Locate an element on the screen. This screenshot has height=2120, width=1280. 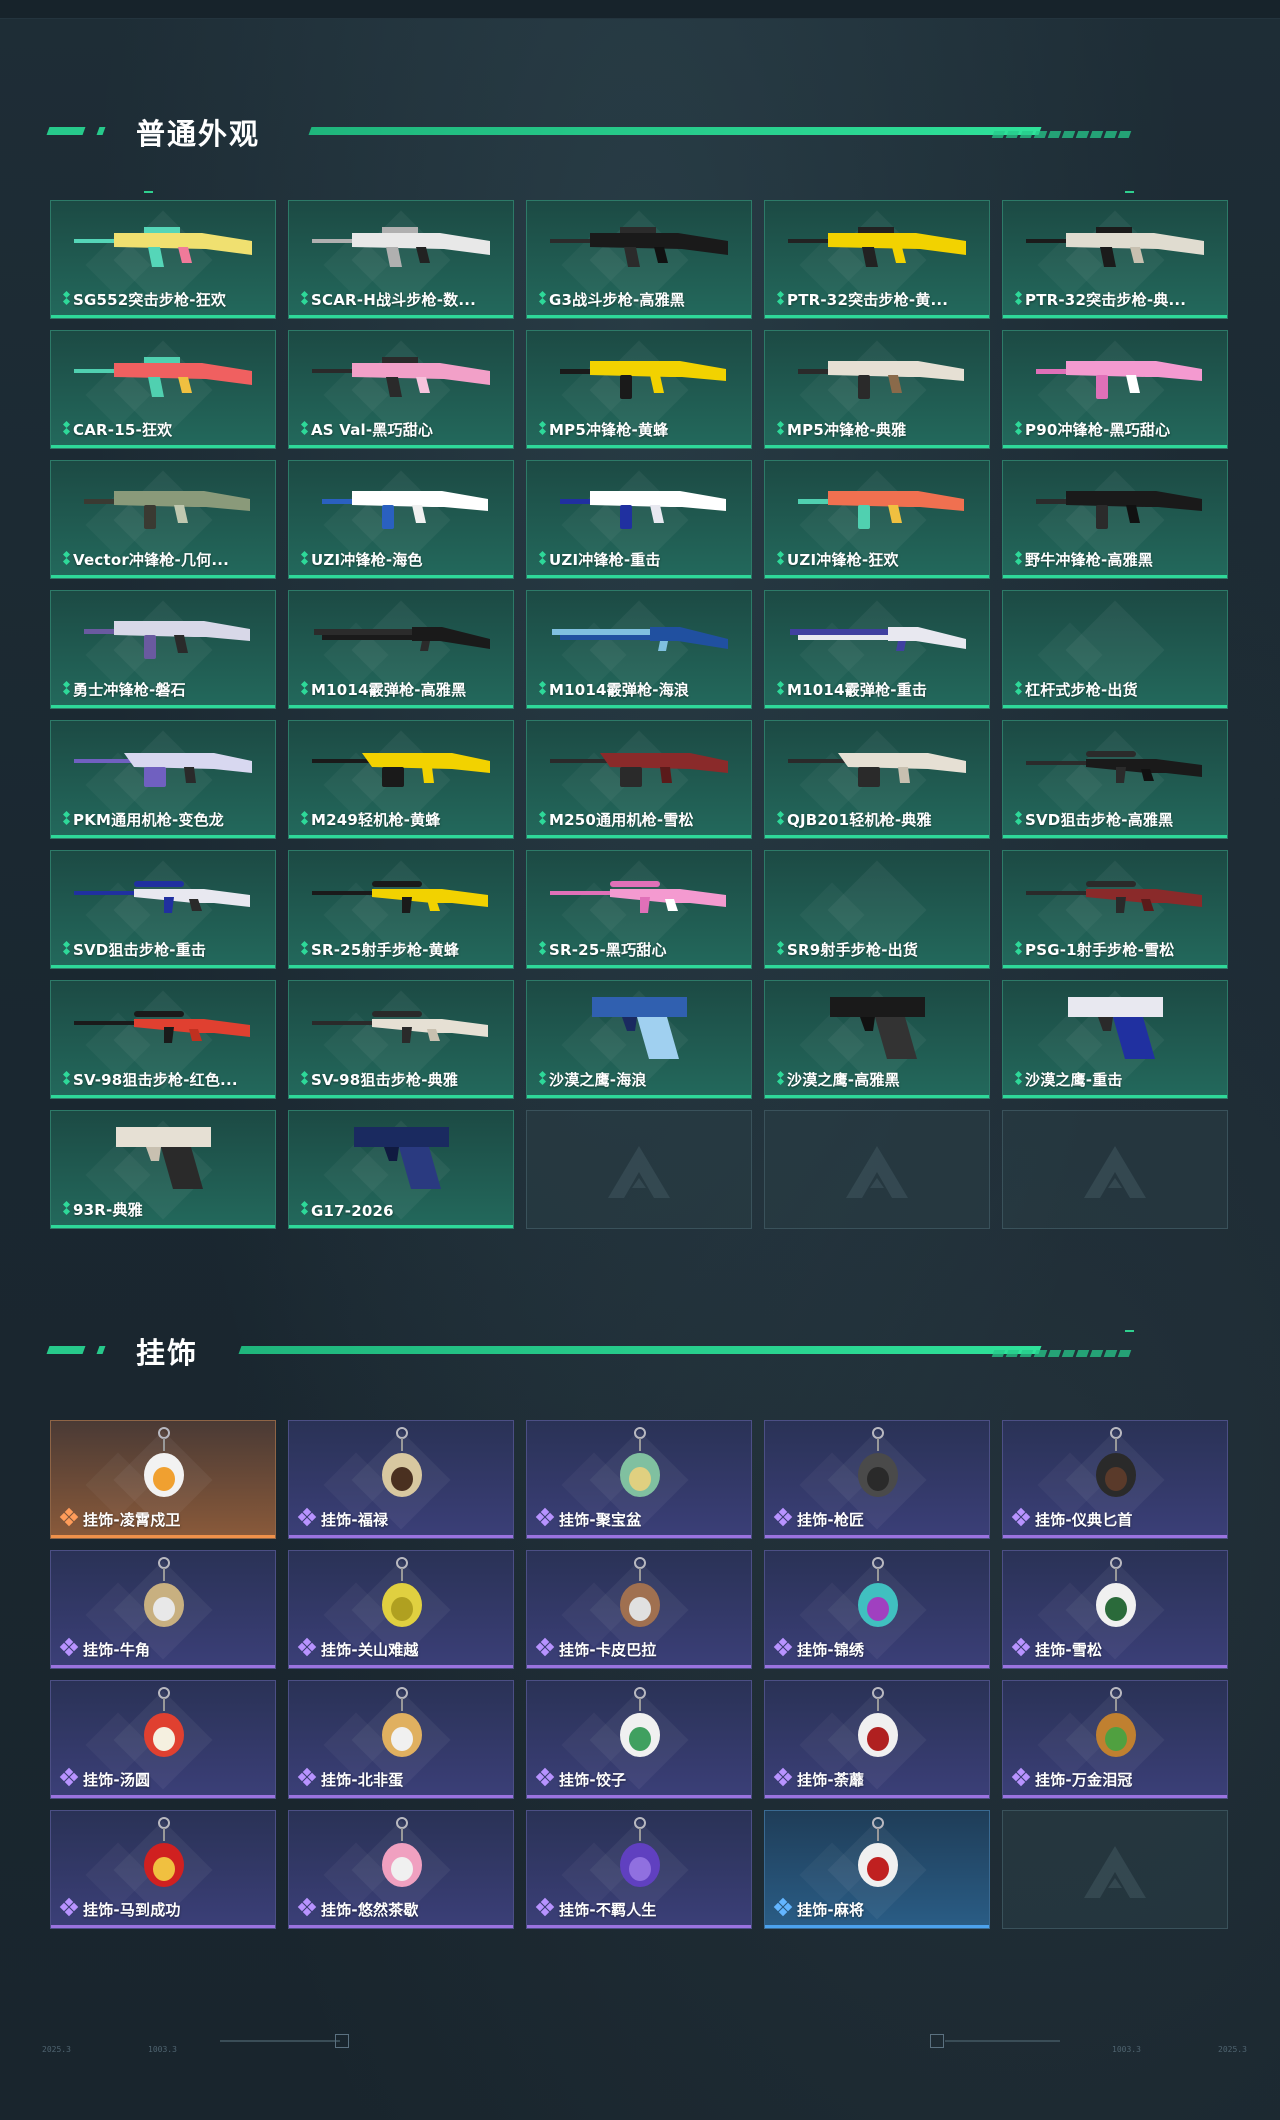
charm-card: 挂饰-凌霄戍卫 is located at coordinates (163, 1479).